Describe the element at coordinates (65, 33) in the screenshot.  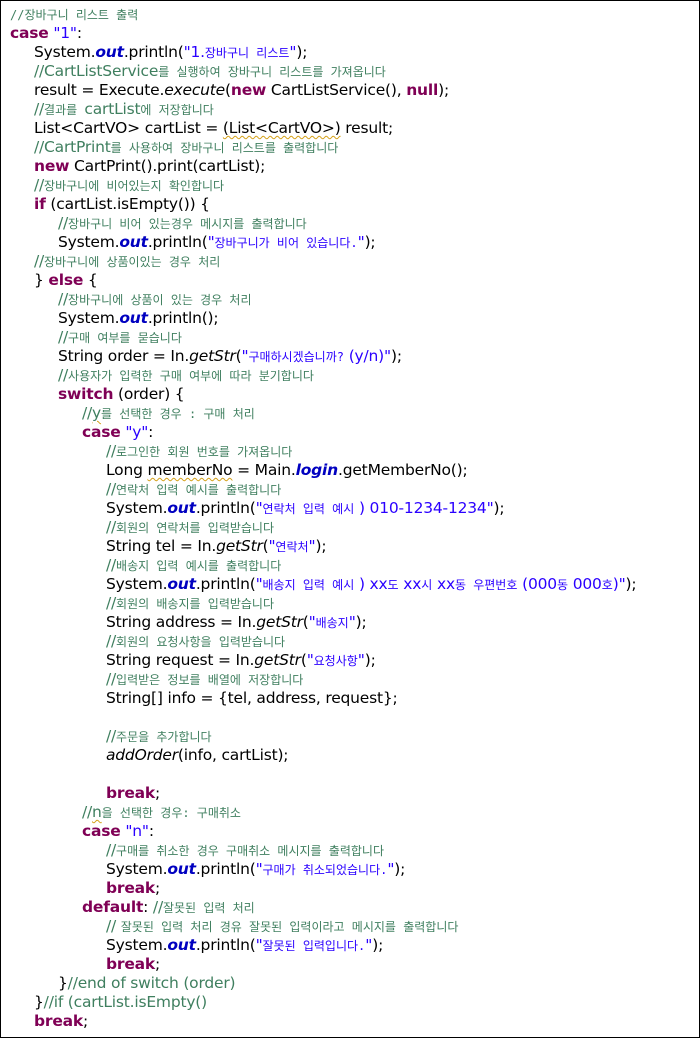
I see `code-token: "1"` at that location.